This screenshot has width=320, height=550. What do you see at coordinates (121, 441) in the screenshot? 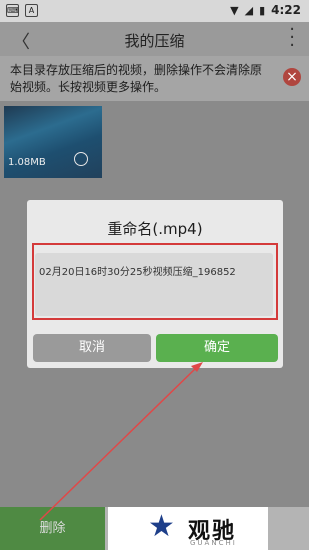
I see `annotation-arrow` at bounding box center [121, 441].